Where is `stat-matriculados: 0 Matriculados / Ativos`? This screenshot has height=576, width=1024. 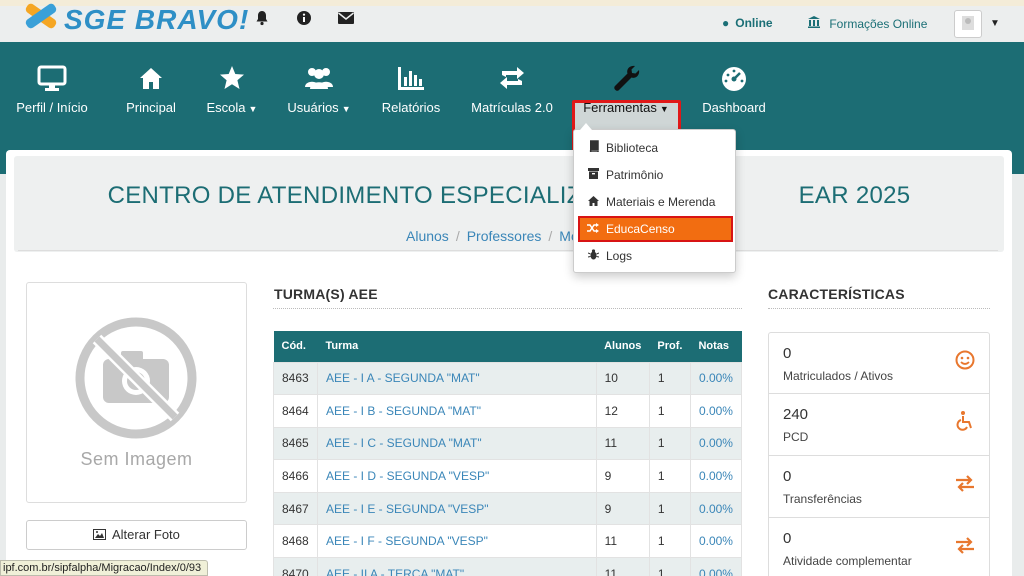 stat-matriculados: 0 Matriculados / Ativos is located at coordinates (879, 363).